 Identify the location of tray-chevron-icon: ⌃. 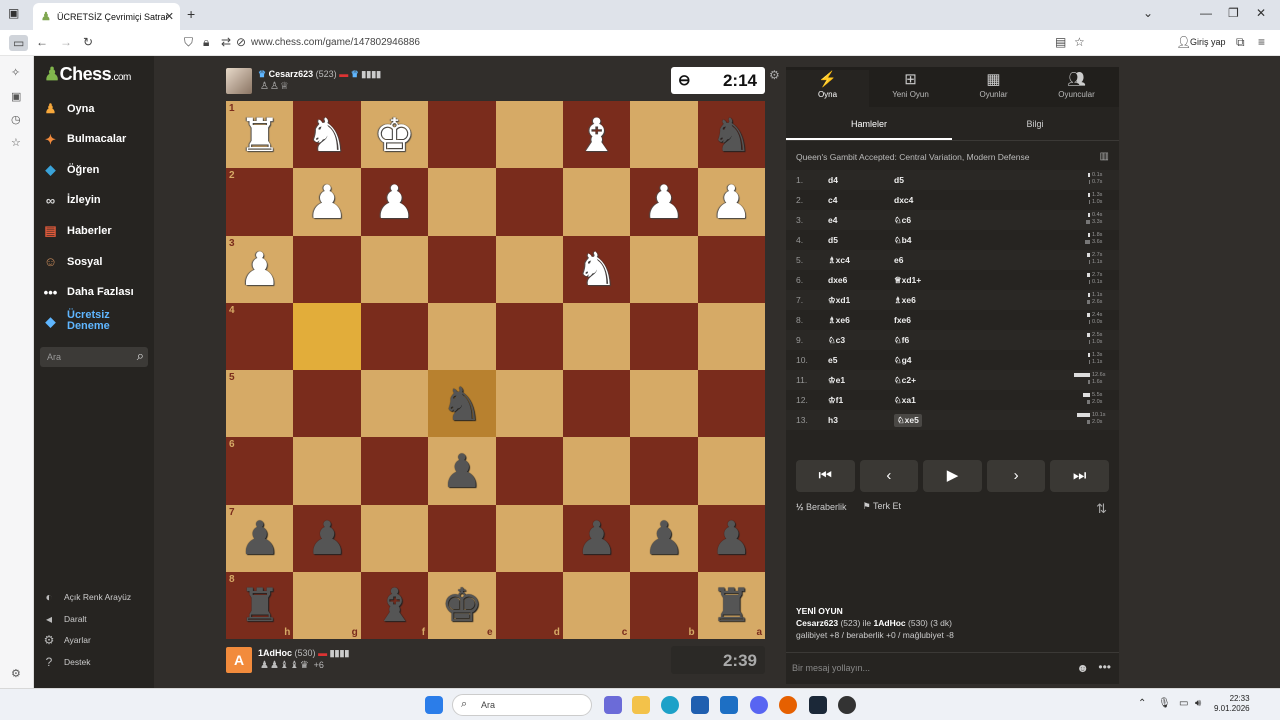
(1142, 703).